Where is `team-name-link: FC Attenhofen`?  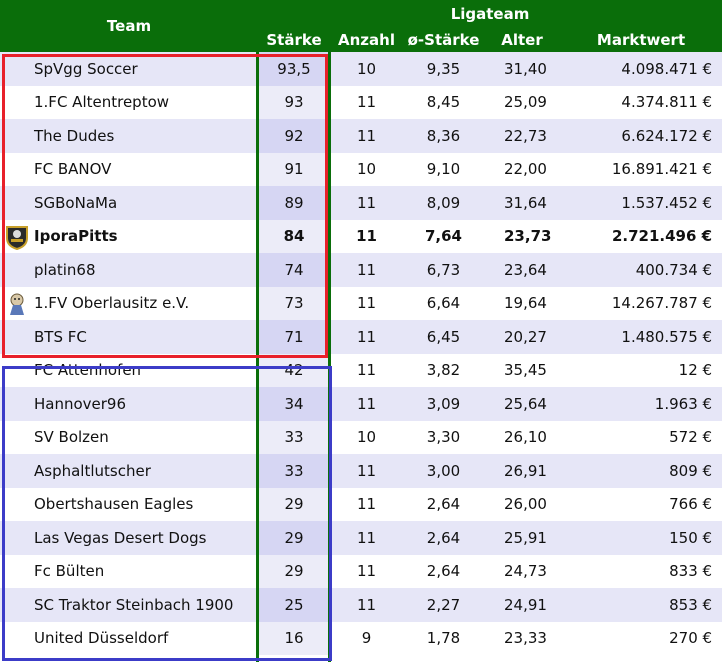 team-name-link: FC Attenhofen is located at coordinates (87, 370).